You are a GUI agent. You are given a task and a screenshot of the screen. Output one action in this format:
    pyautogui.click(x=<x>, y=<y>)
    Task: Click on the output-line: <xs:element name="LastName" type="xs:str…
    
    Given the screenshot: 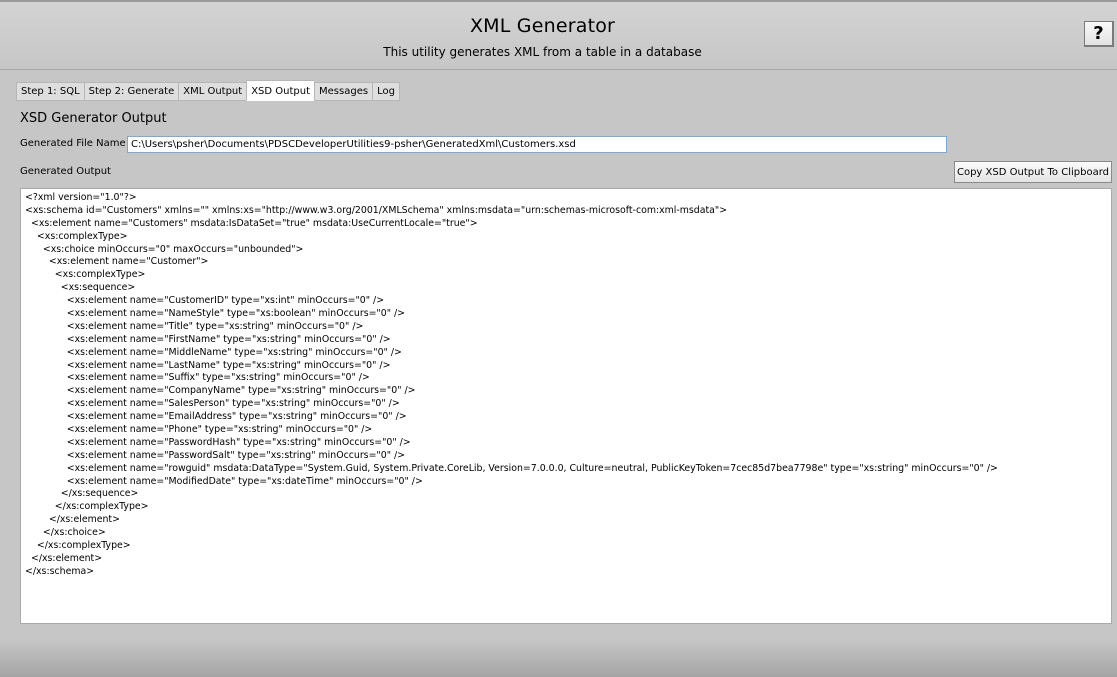 What is the action you would take?
    pyautogui.click(x=208, y=365)
    